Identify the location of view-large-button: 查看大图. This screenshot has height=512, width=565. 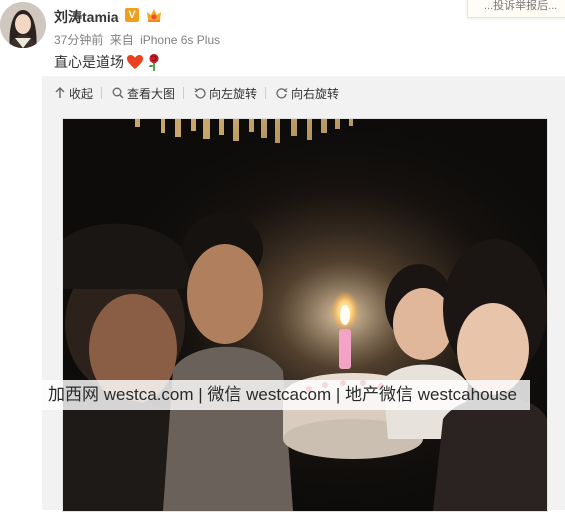
(143, 93).